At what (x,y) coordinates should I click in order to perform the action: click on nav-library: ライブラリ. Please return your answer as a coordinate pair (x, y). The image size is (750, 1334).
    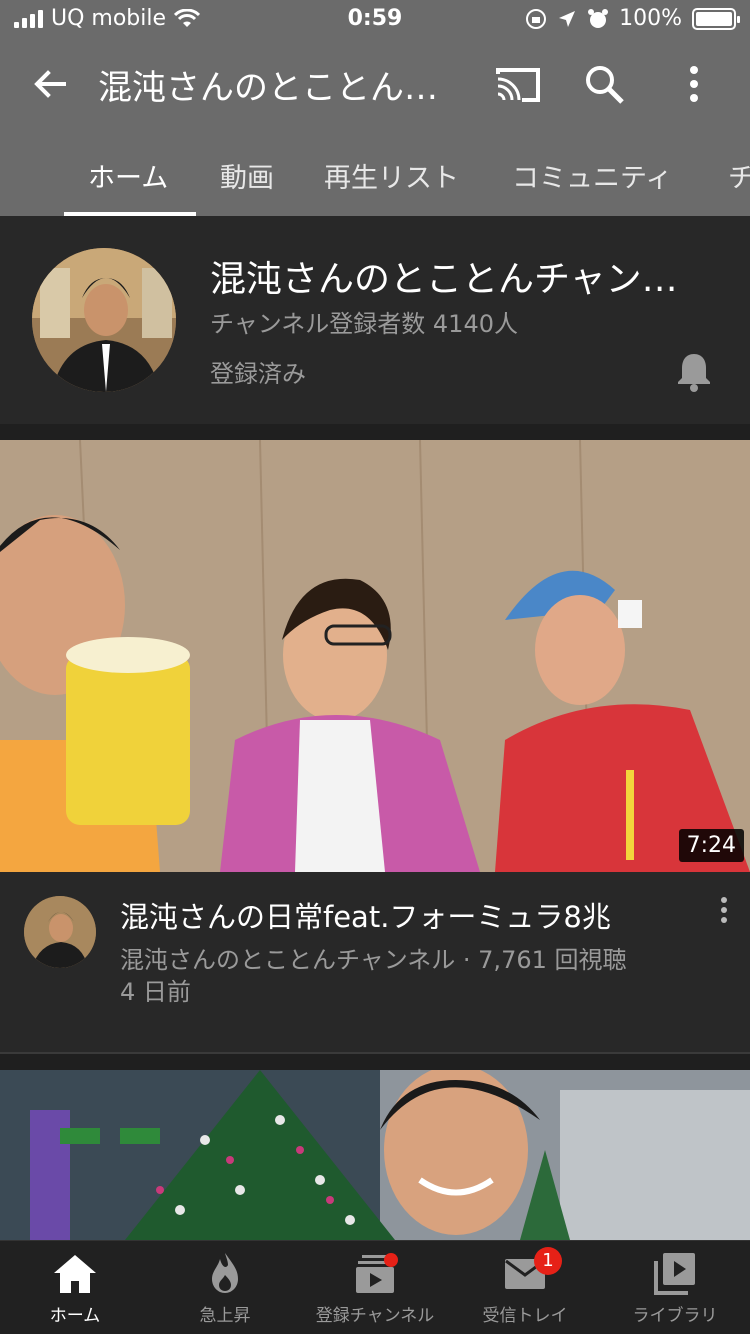
    Looking at the image, I should click on (675, 1287).